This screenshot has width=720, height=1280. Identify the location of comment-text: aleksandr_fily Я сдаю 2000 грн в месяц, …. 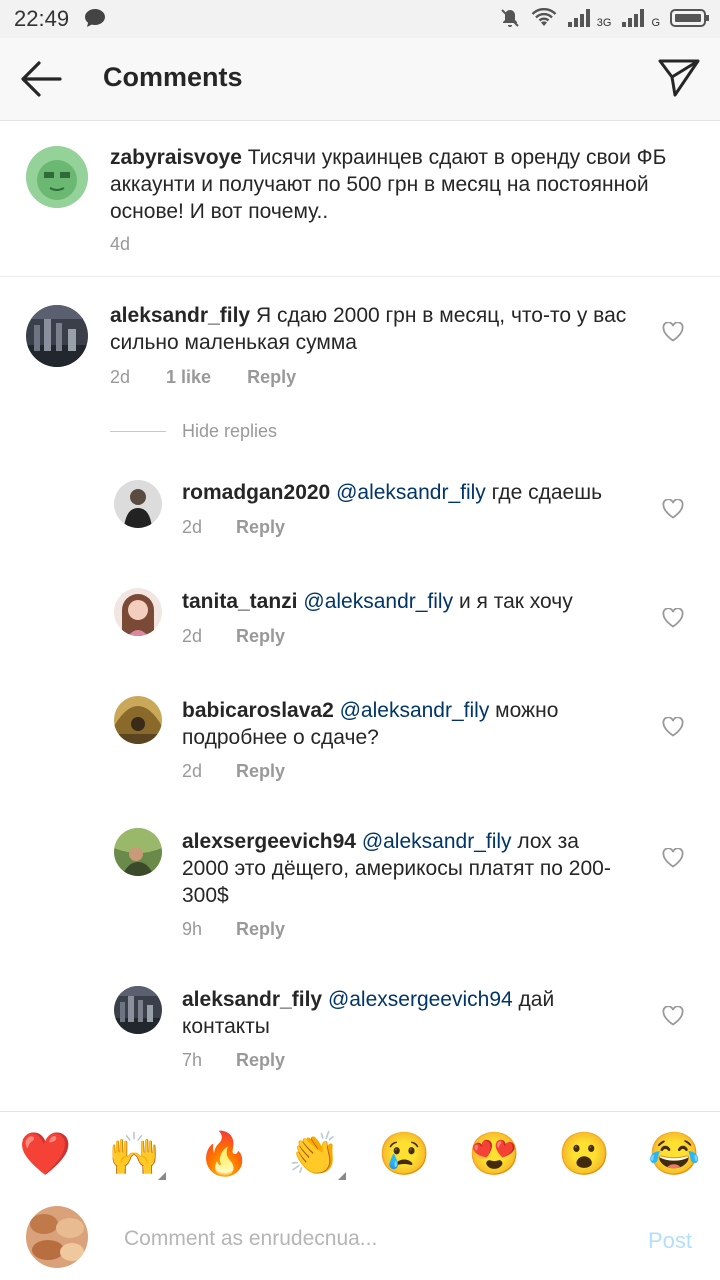
(375, 329).